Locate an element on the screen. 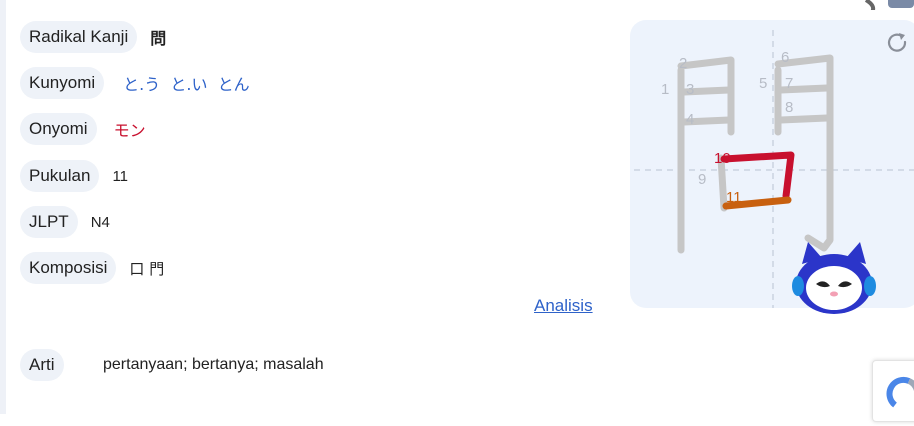  stroke-num-6: 6 is located at coordinates (785, 57).